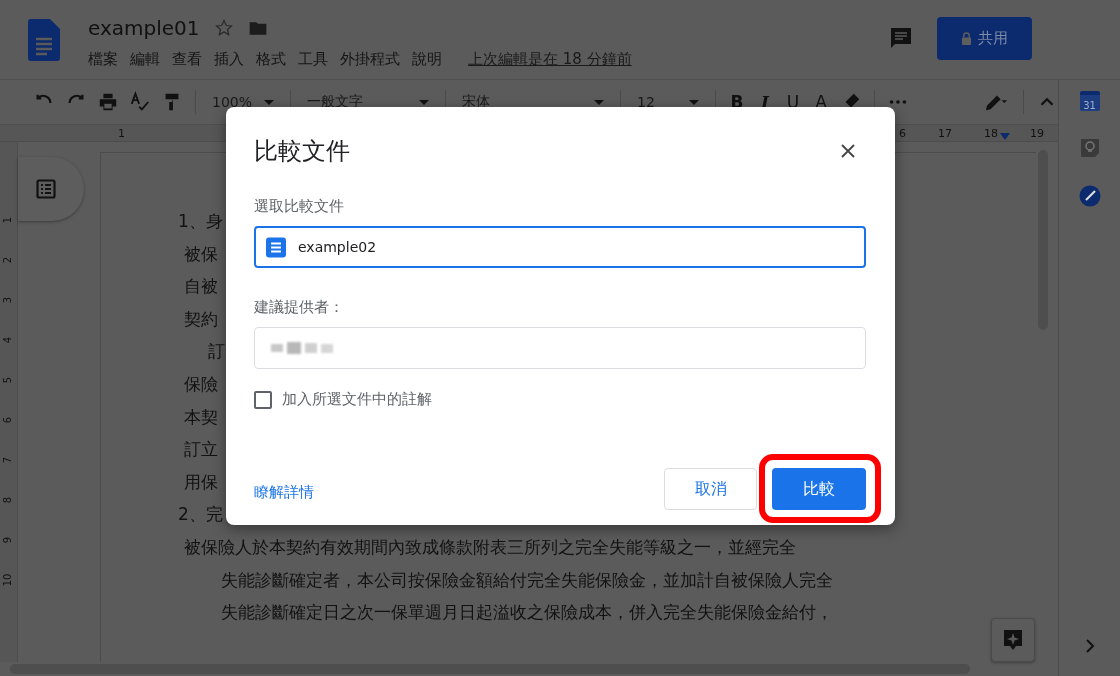 The image size is (1120, 676). What do you see at coordinates (299, 206) in the screenshot?
I see `field-label: 選取比較文件` at bounding box center [299, 206].